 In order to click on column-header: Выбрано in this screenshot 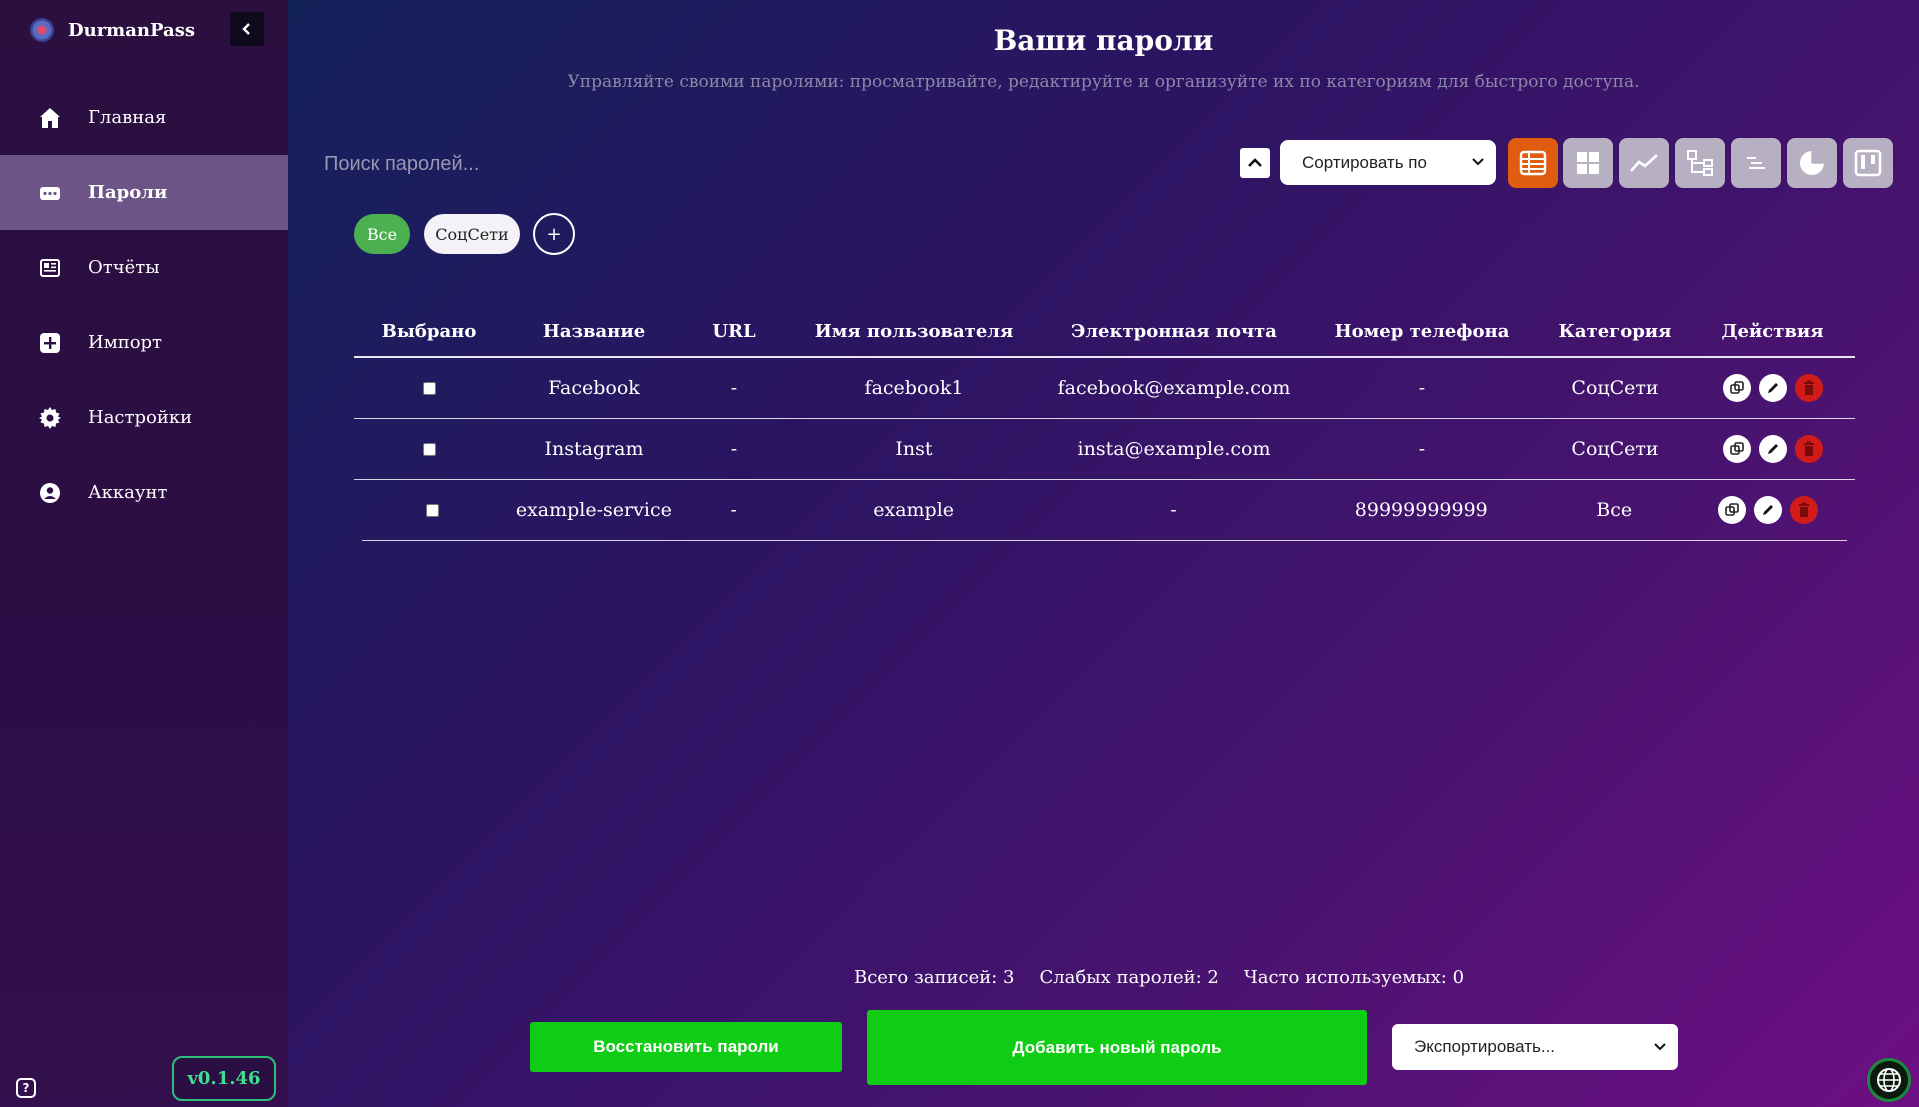, I will do `click(429, 331)`.